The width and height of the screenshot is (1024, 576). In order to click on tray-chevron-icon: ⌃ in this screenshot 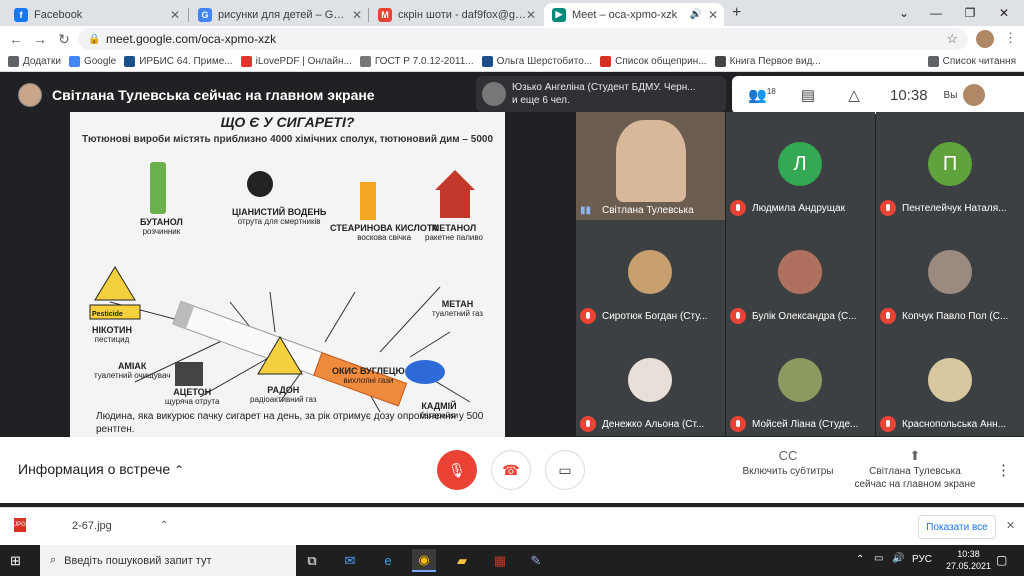, I will do `click(860, 559)`.